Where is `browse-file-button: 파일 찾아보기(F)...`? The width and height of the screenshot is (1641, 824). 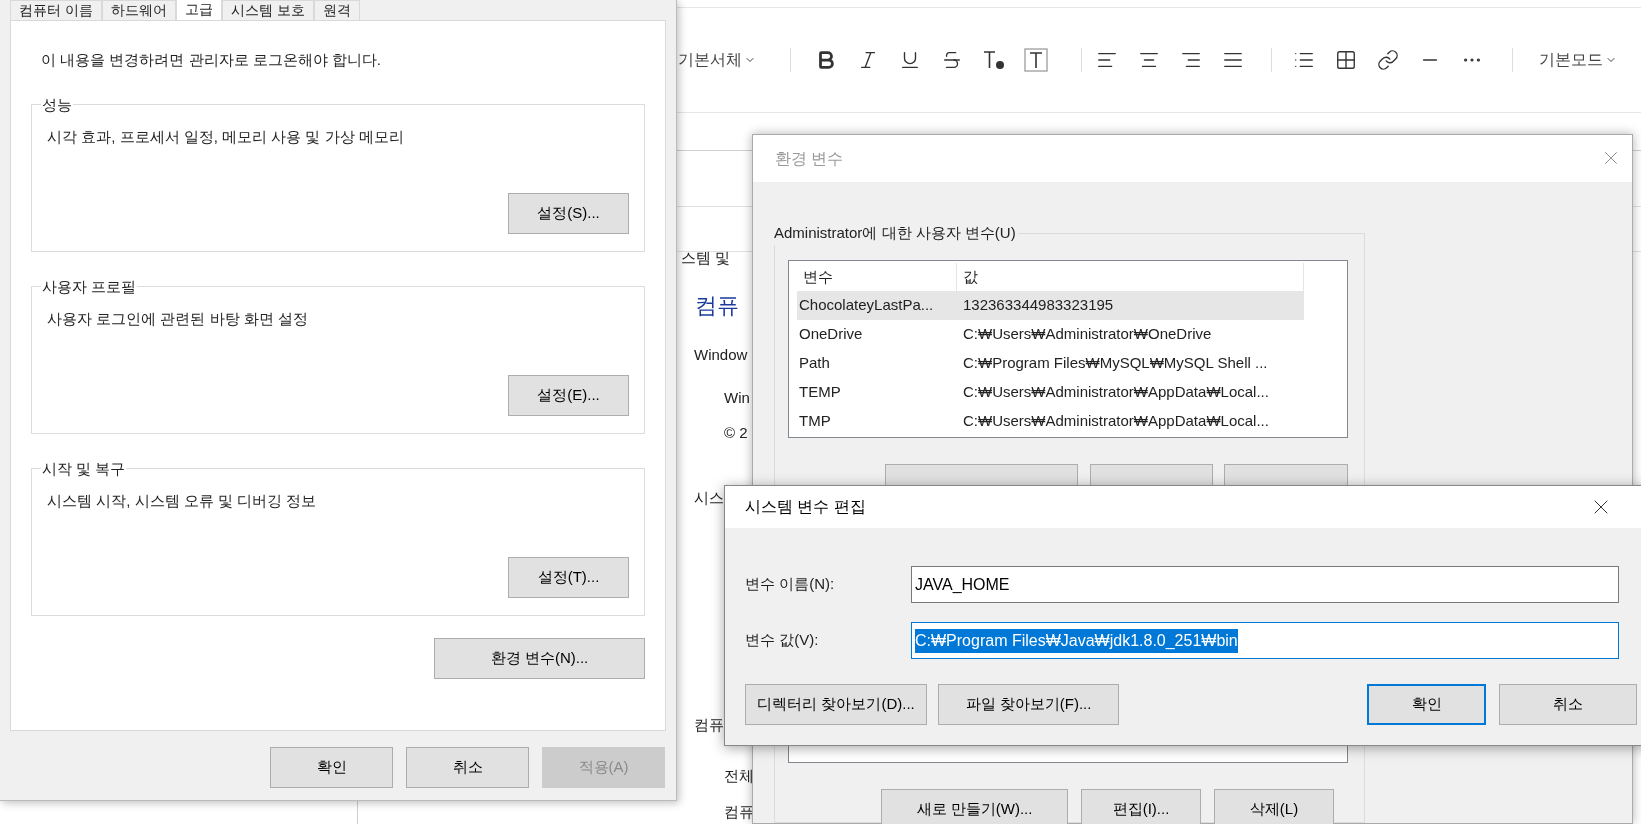 browse-file-button: 파일 찾아보기(F)... is located at coordinates (1028, 704).